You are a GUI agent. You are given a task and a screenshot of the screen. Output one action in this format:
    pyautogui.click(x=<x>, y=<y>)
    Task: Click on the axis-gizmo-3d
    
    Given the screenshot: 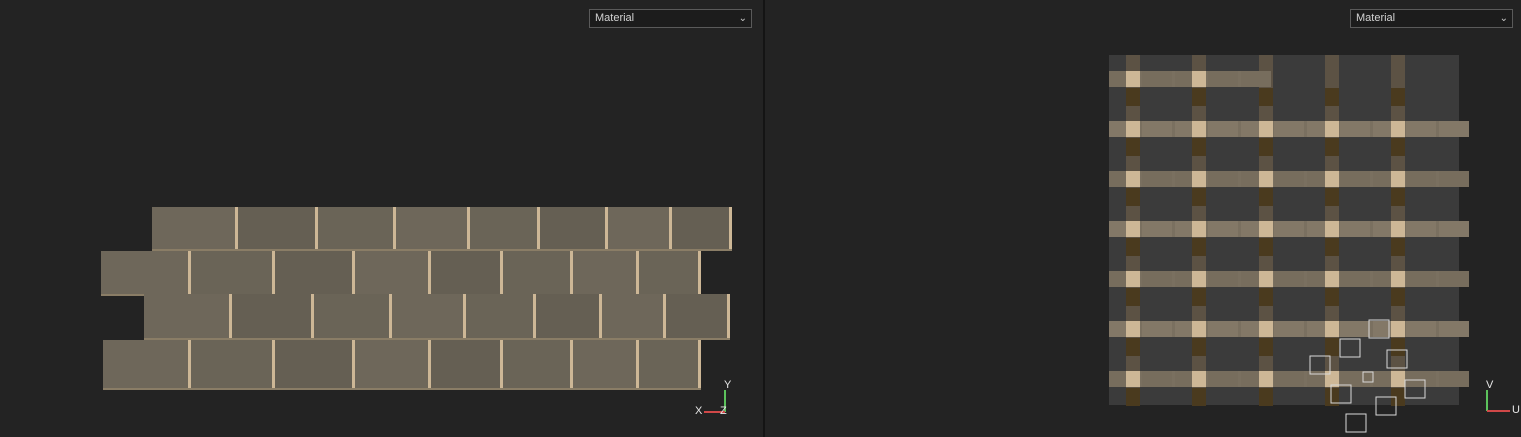 What is the action you would take?
    pyautogui.click(x=715, y=401)
    